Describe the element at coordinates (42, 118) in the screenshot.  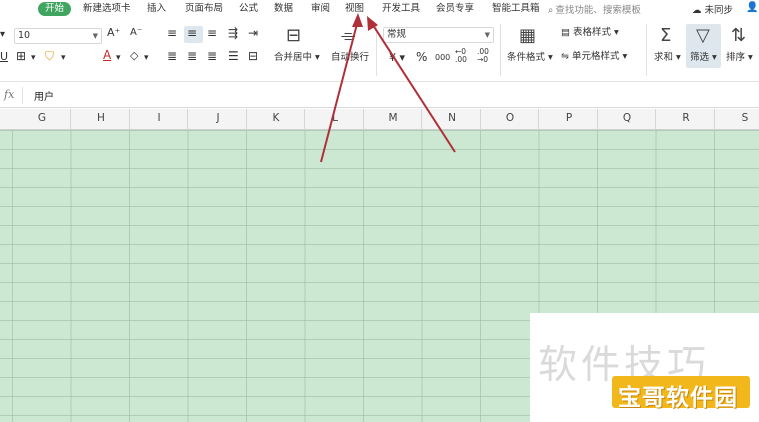
I see `column-header-g: G` at that location.